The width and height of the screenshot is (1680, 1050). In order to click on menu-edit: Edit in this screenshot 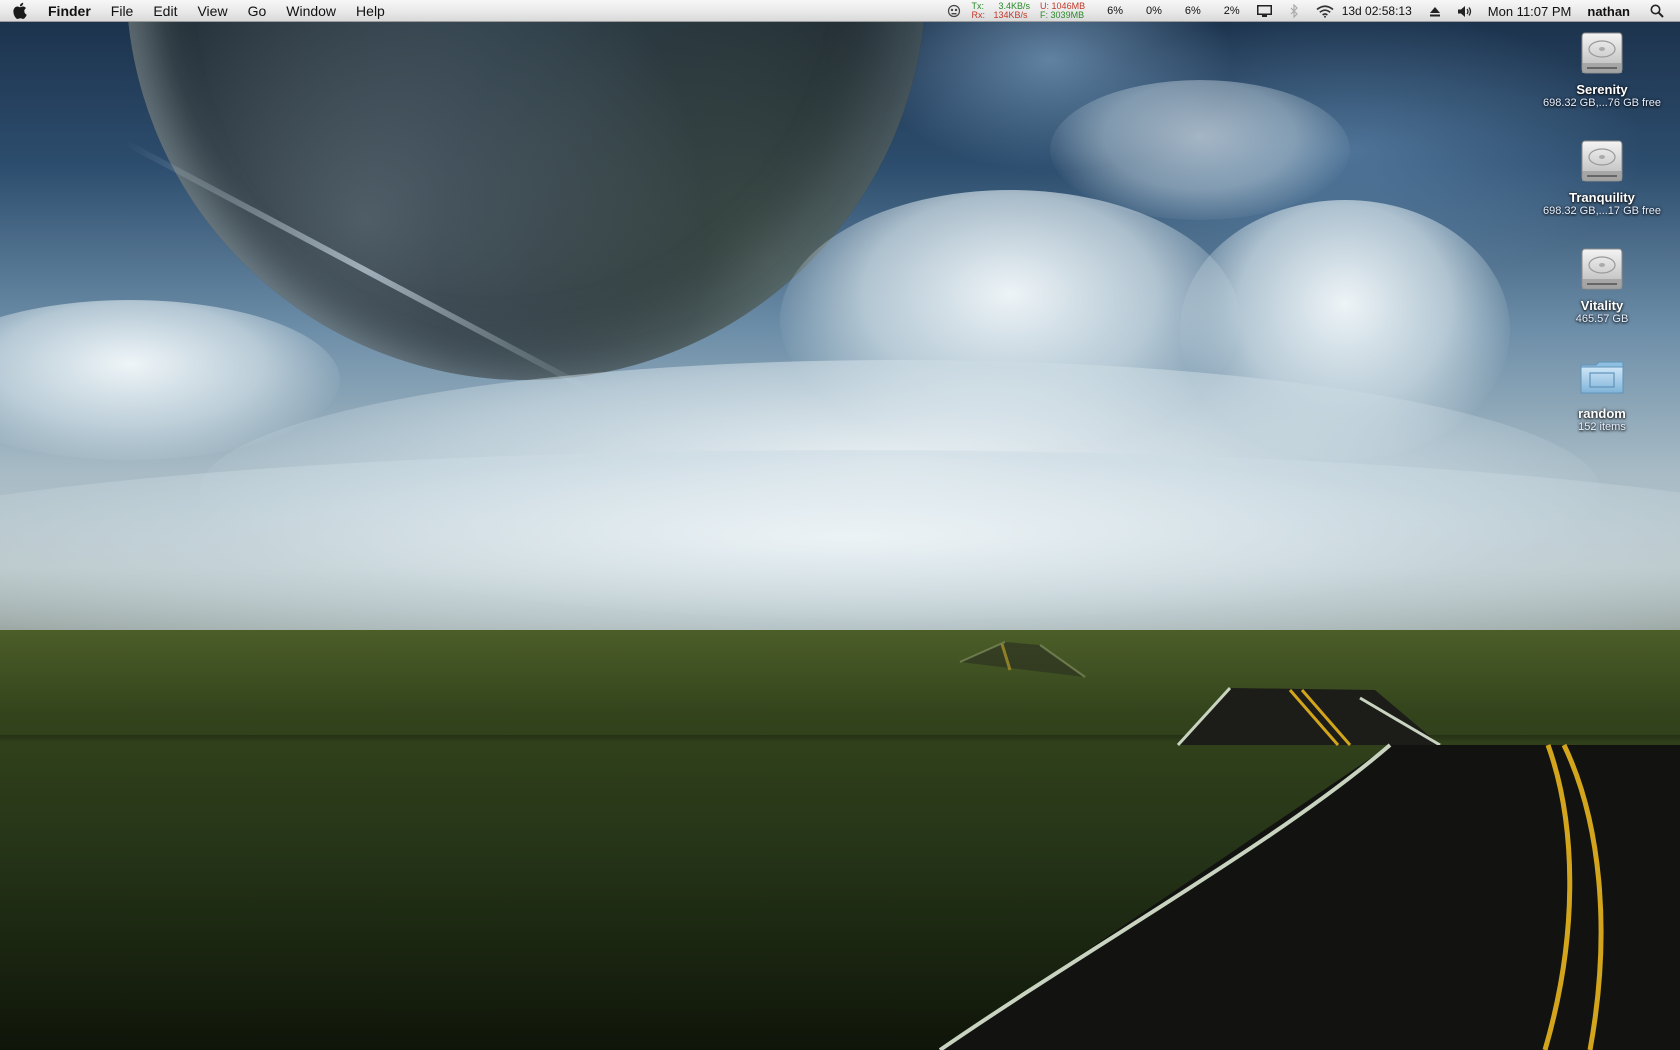, I will do `click(165, 11)`.